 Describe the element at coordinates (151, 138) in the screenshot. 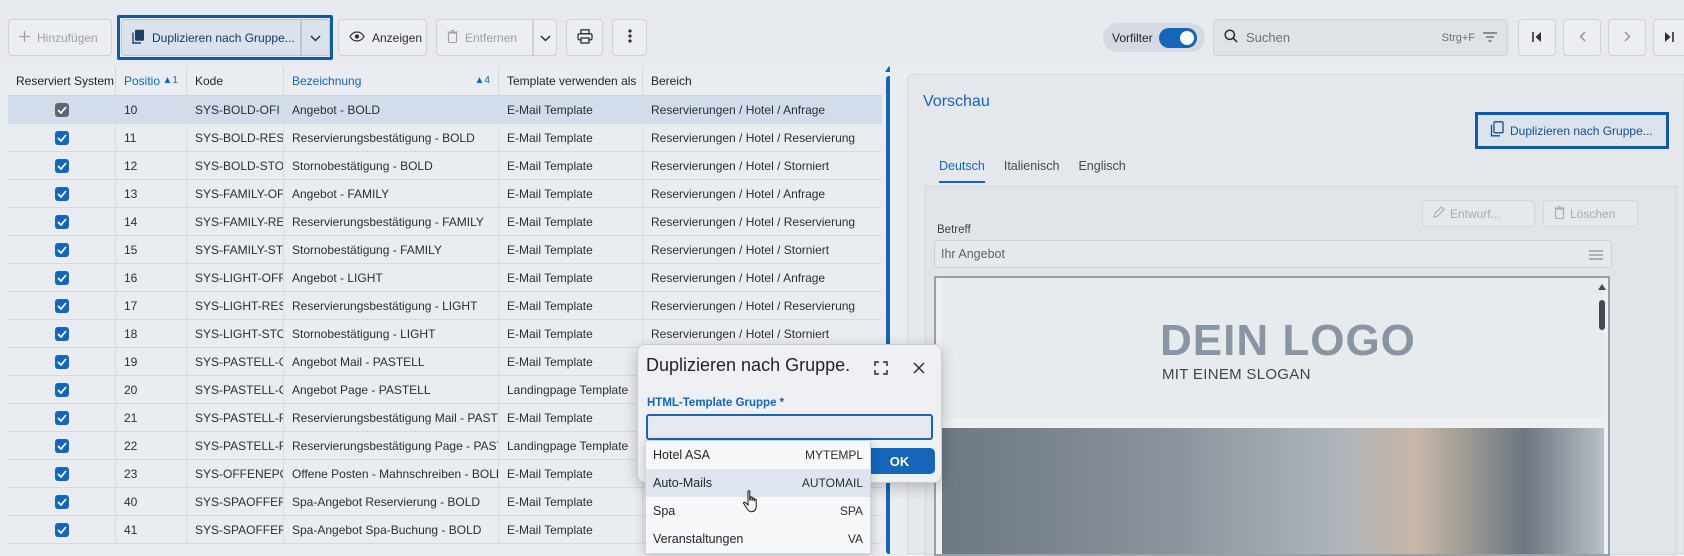

I see `position-cell: 11` at that location.